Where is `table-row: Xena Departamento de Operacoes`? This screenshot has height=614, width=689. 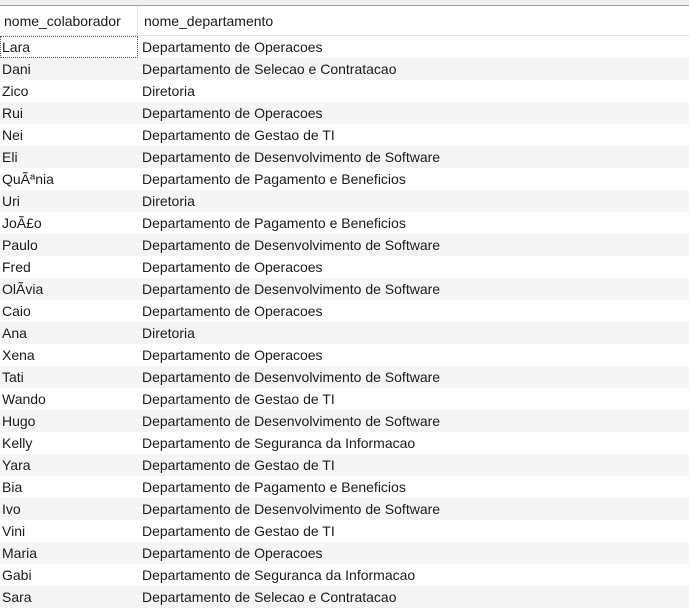
table-row: Xena Departamento de Operacoes is located at coordinates (344, 355).